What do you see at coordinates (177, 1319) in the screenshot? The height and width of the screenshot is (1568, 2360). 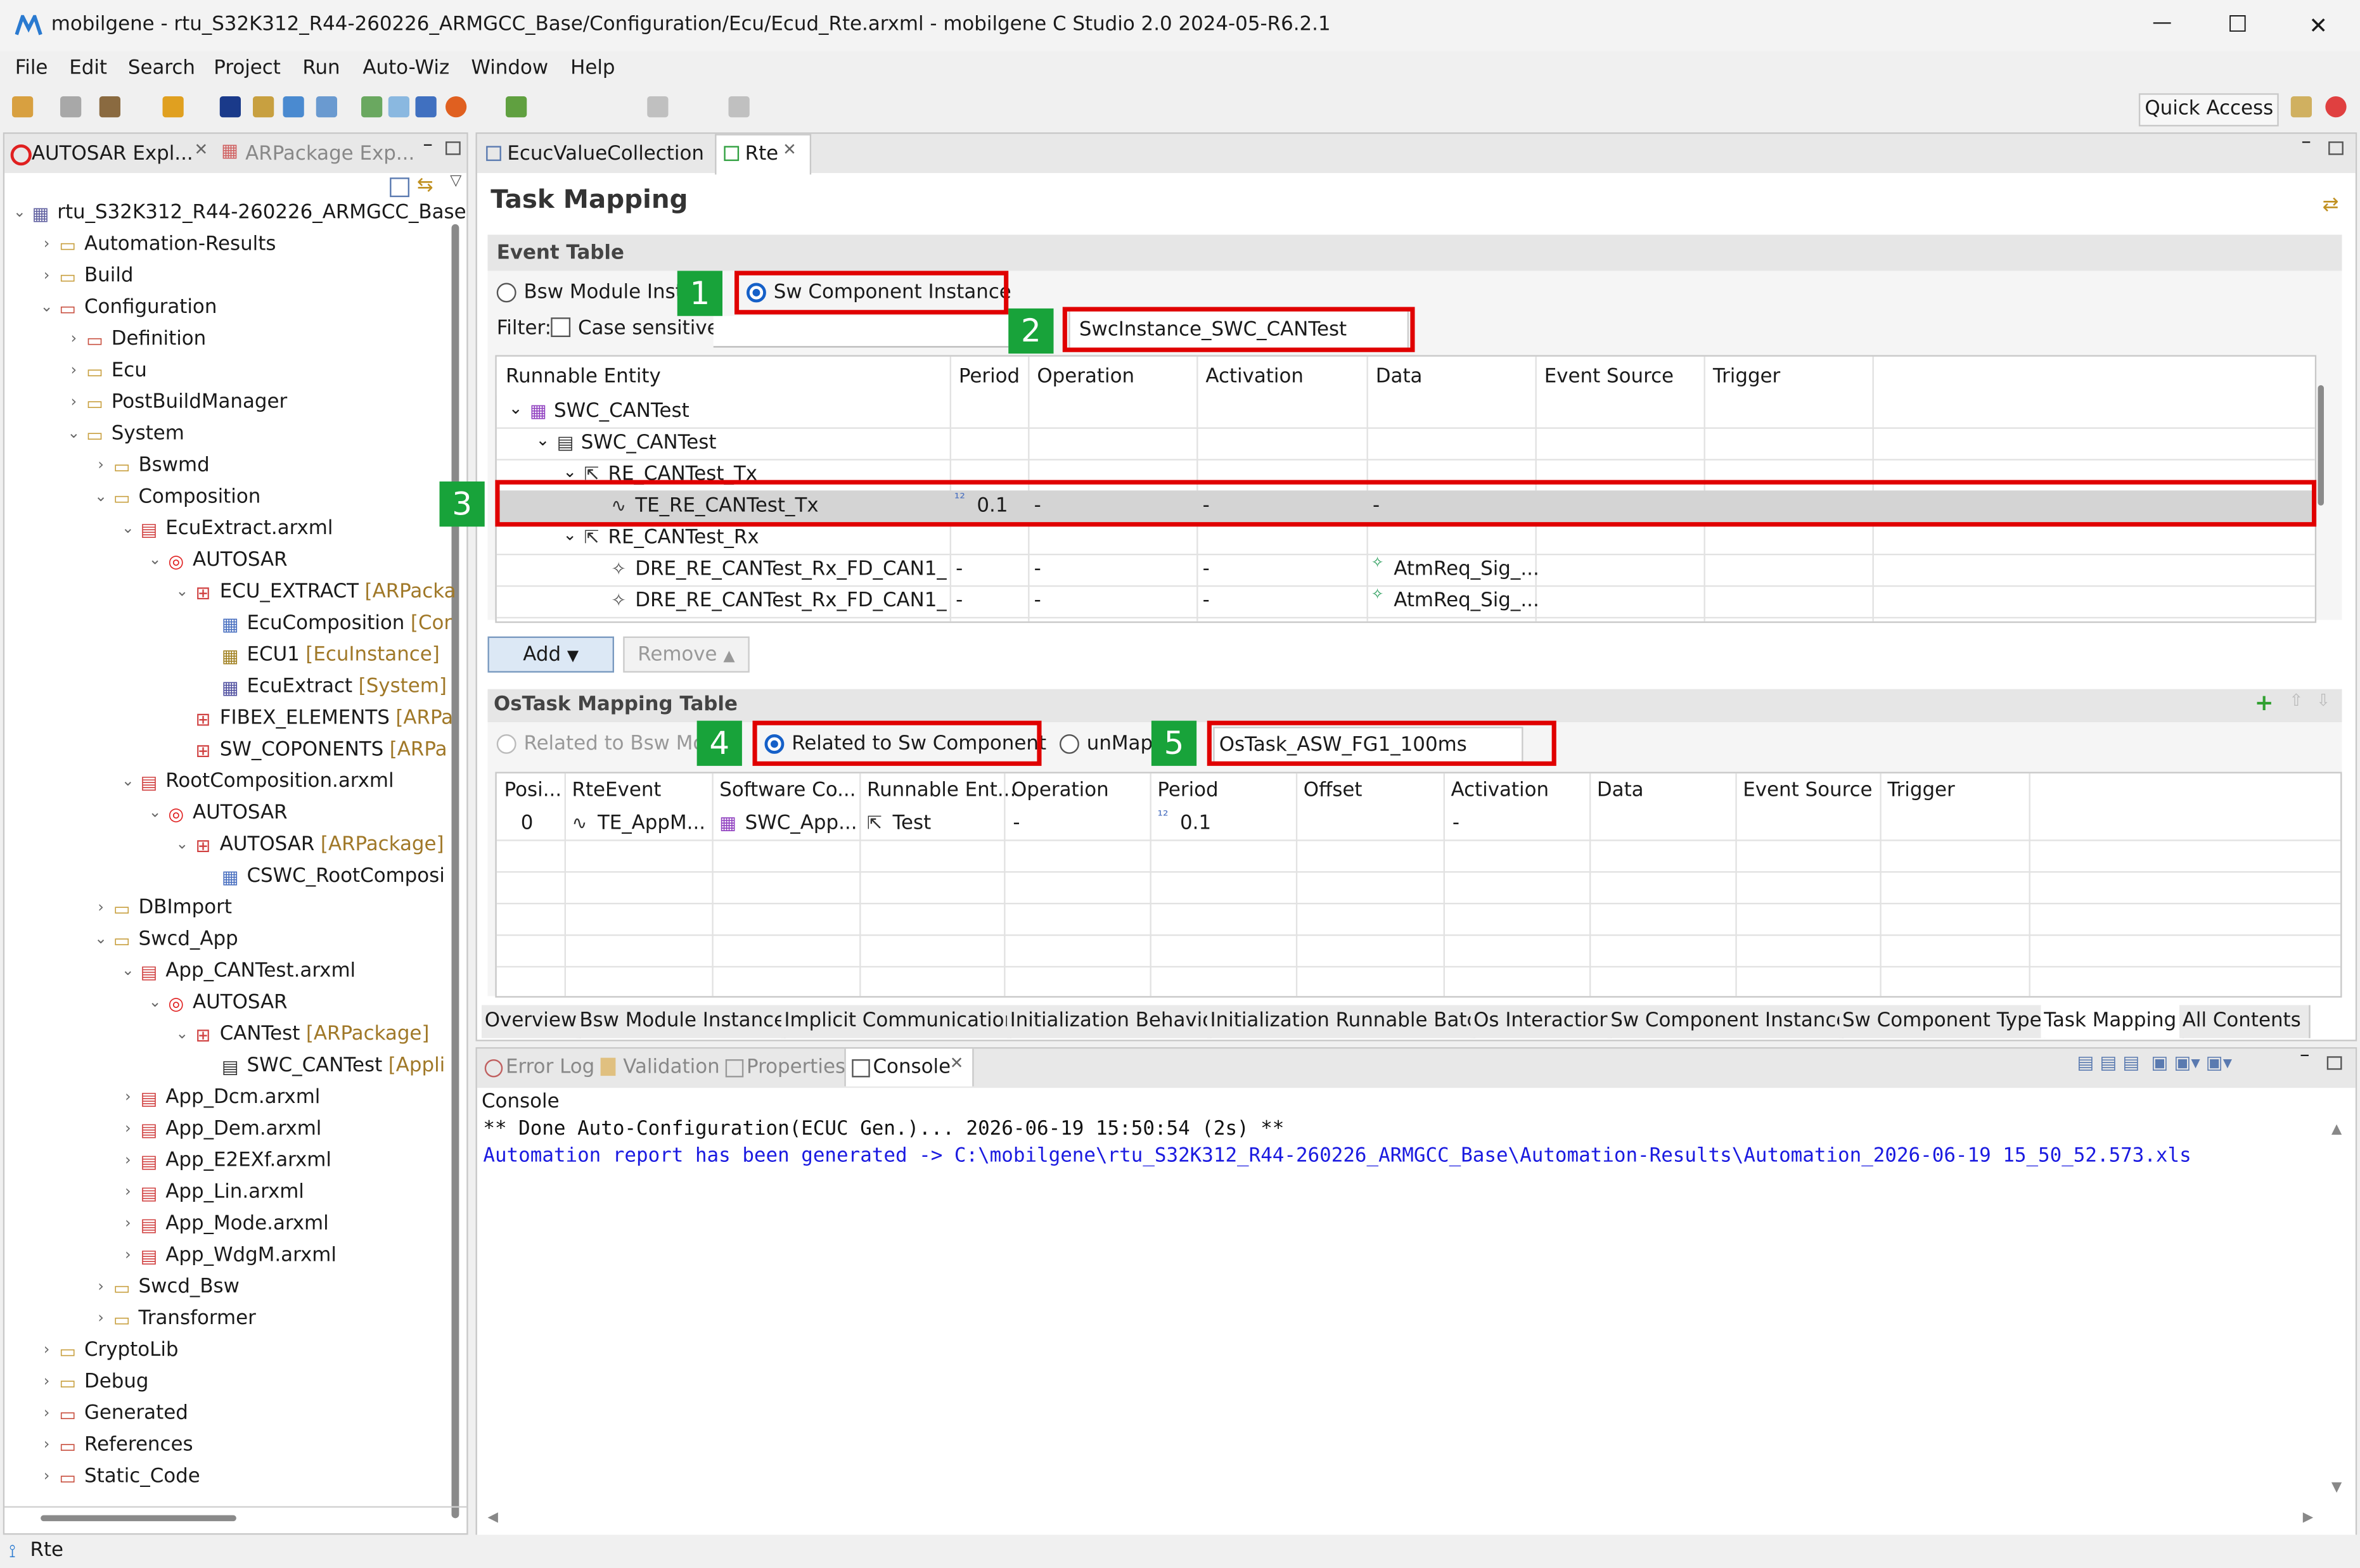 I see `tree-item: › ▭ Transformer` at bounding box center [177, 1319].